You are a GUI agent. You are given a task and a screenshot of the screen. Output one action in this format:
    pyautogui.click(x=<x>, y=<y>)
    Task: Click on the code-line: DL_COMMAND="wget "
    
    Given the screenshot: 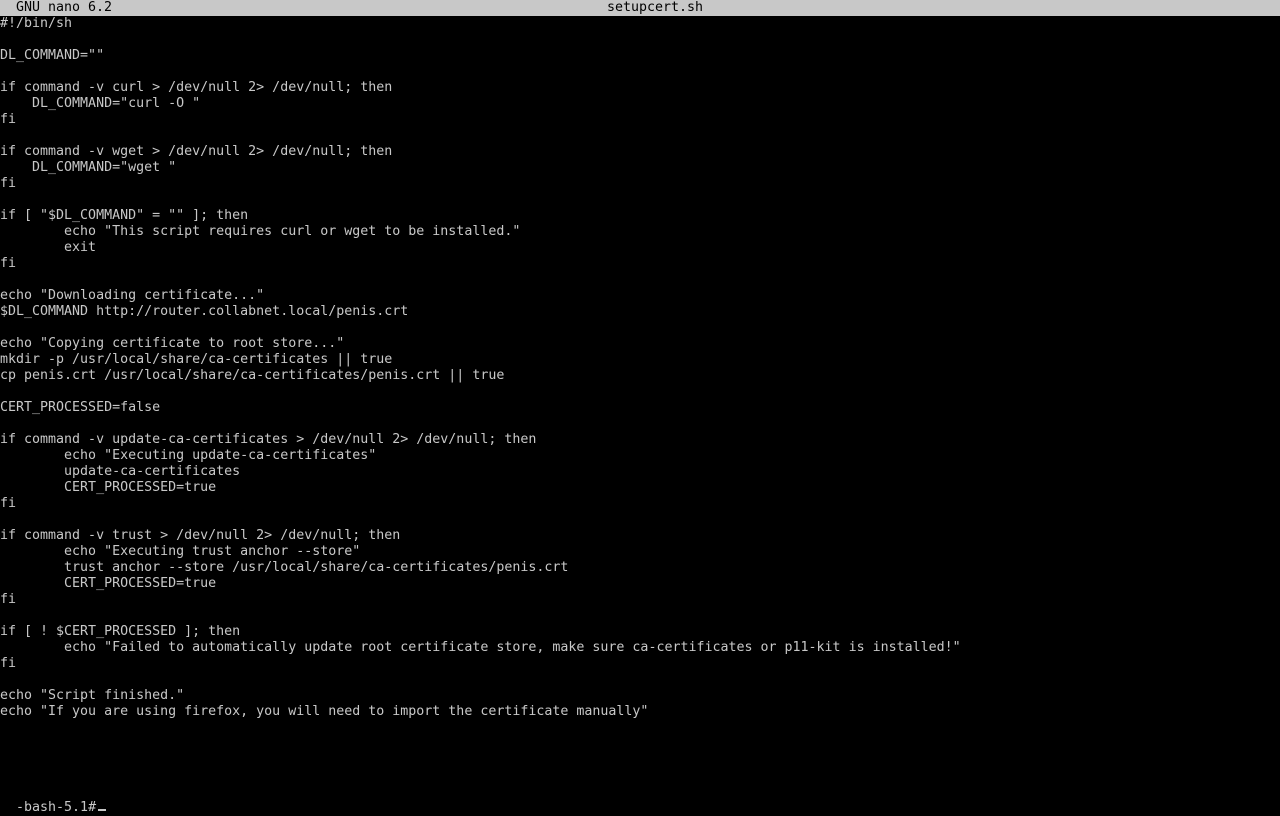 What is the action you would take?
    pyautogui.click(x=88, y=167)
    